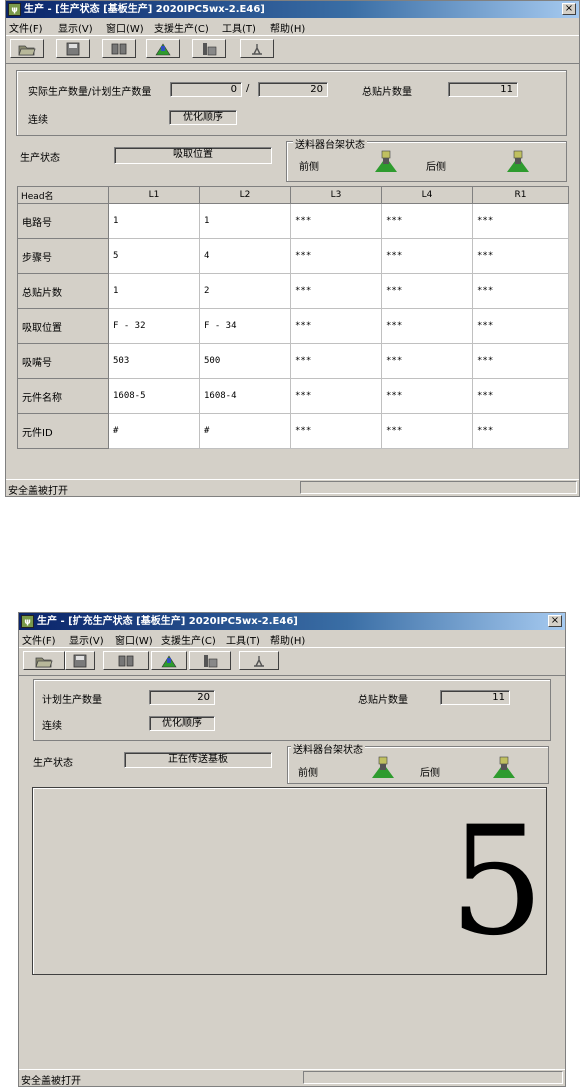 Image resolution: width=580 pixels, height=1087 pixels. I want to click on table-cell: 5, so click(154, 256).